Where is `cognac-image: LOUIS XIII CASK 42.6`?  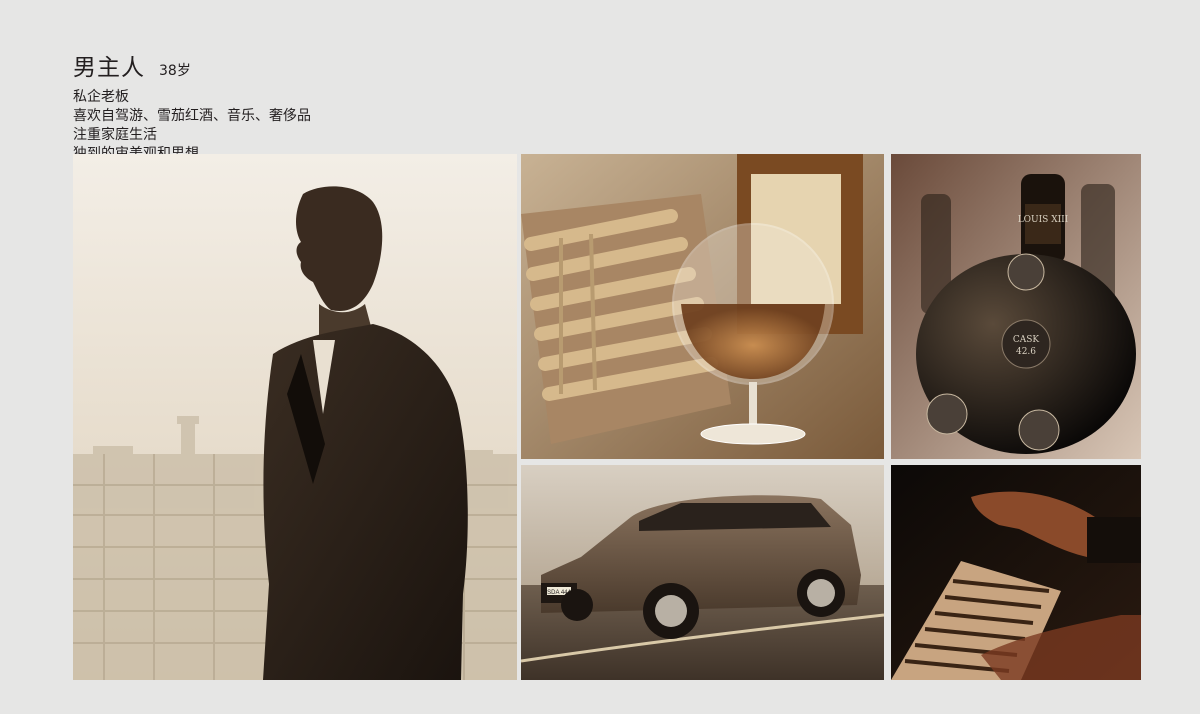
cognac-image: LOUIS XIII CASK 42.6 is located at coordinates (1016, 306).